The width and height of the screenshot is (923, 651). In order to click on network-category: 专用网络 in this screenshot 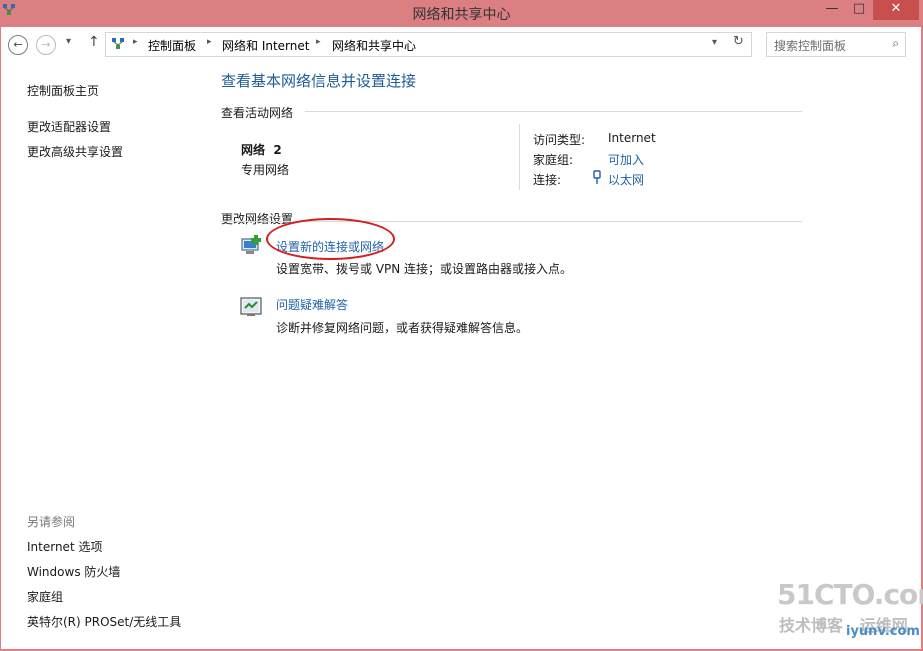, I will do `click(265, 170)`.